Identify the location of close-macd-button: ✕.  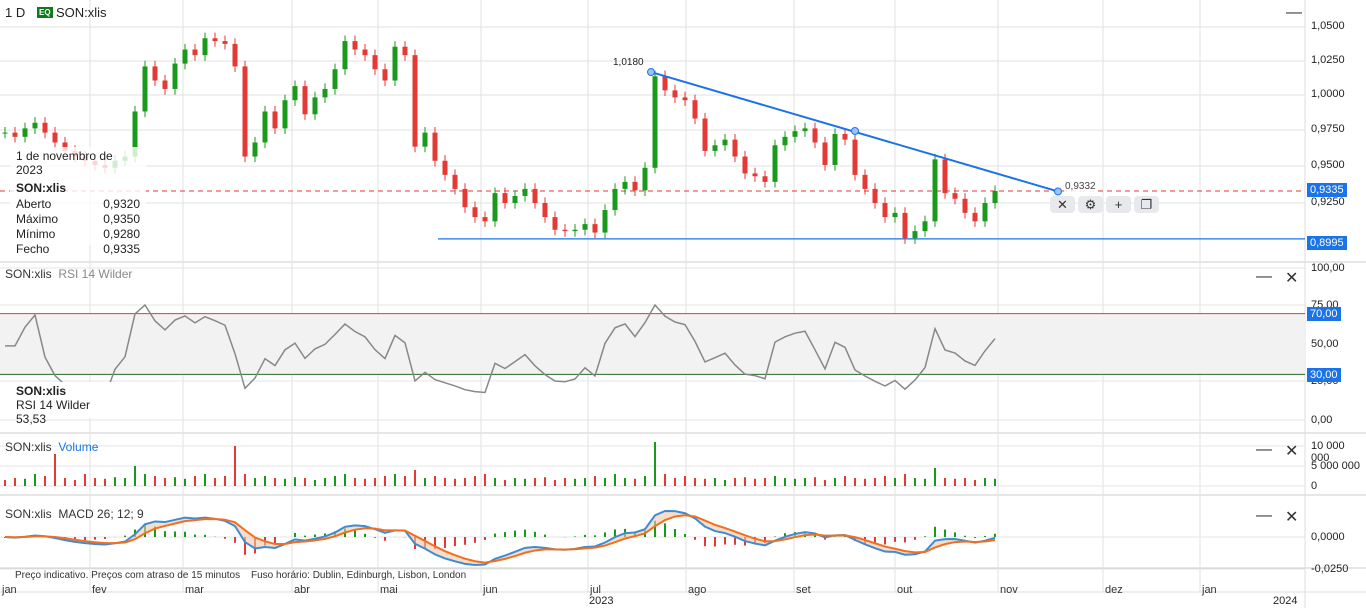
(1291, 517).